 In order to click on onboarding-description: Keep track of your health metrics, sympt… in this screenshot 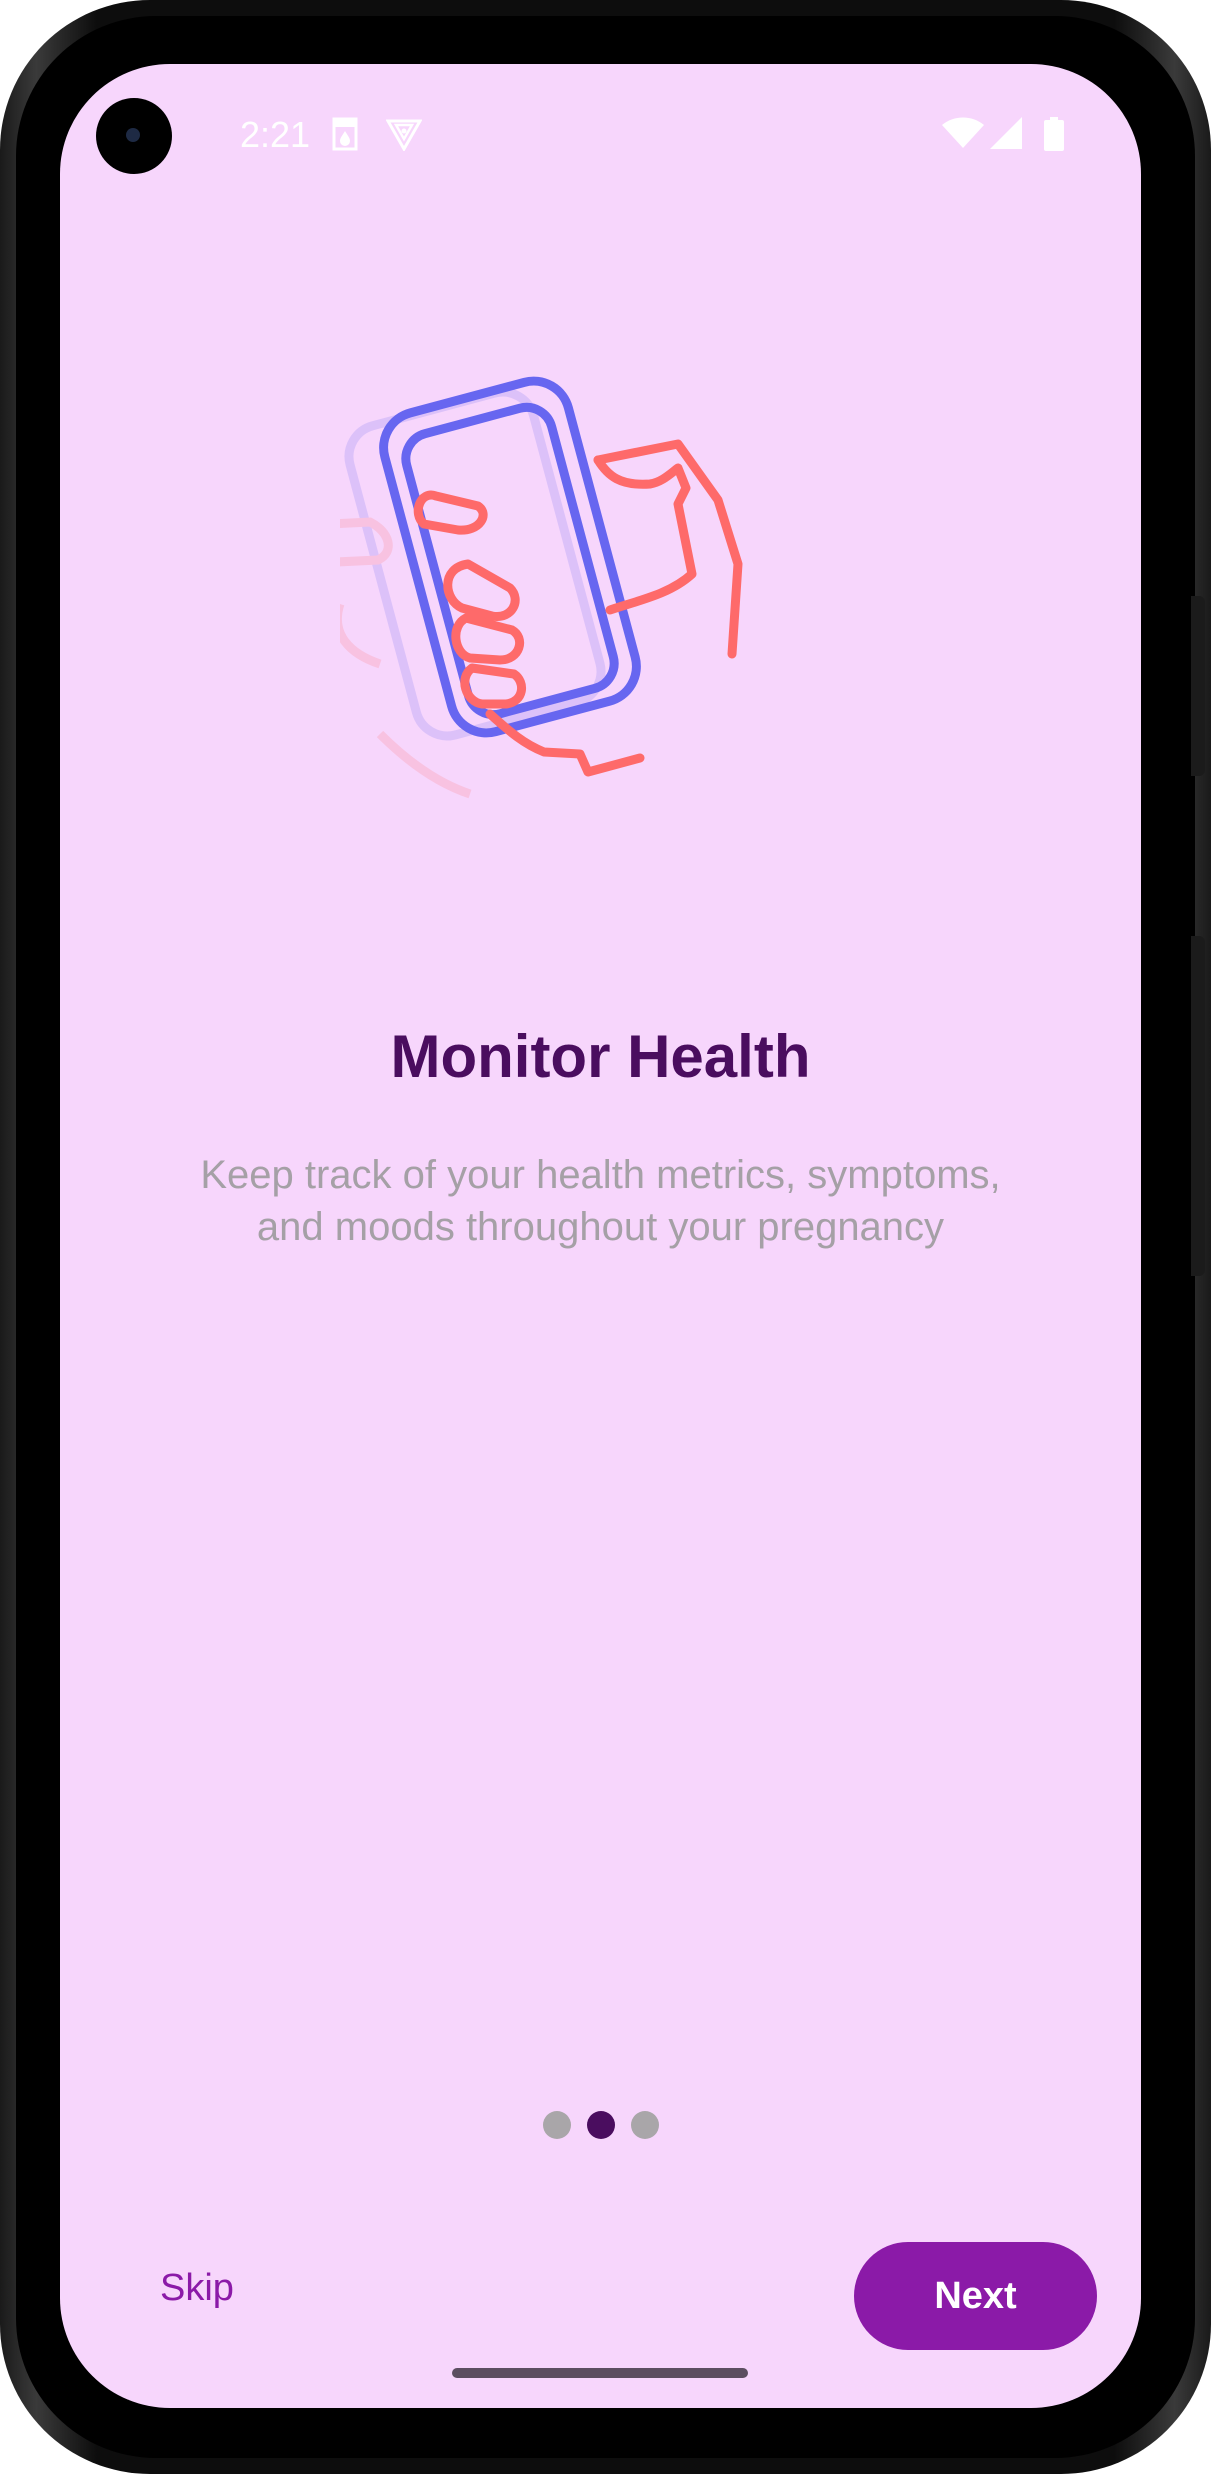, I will do `click(600, 1201)`.